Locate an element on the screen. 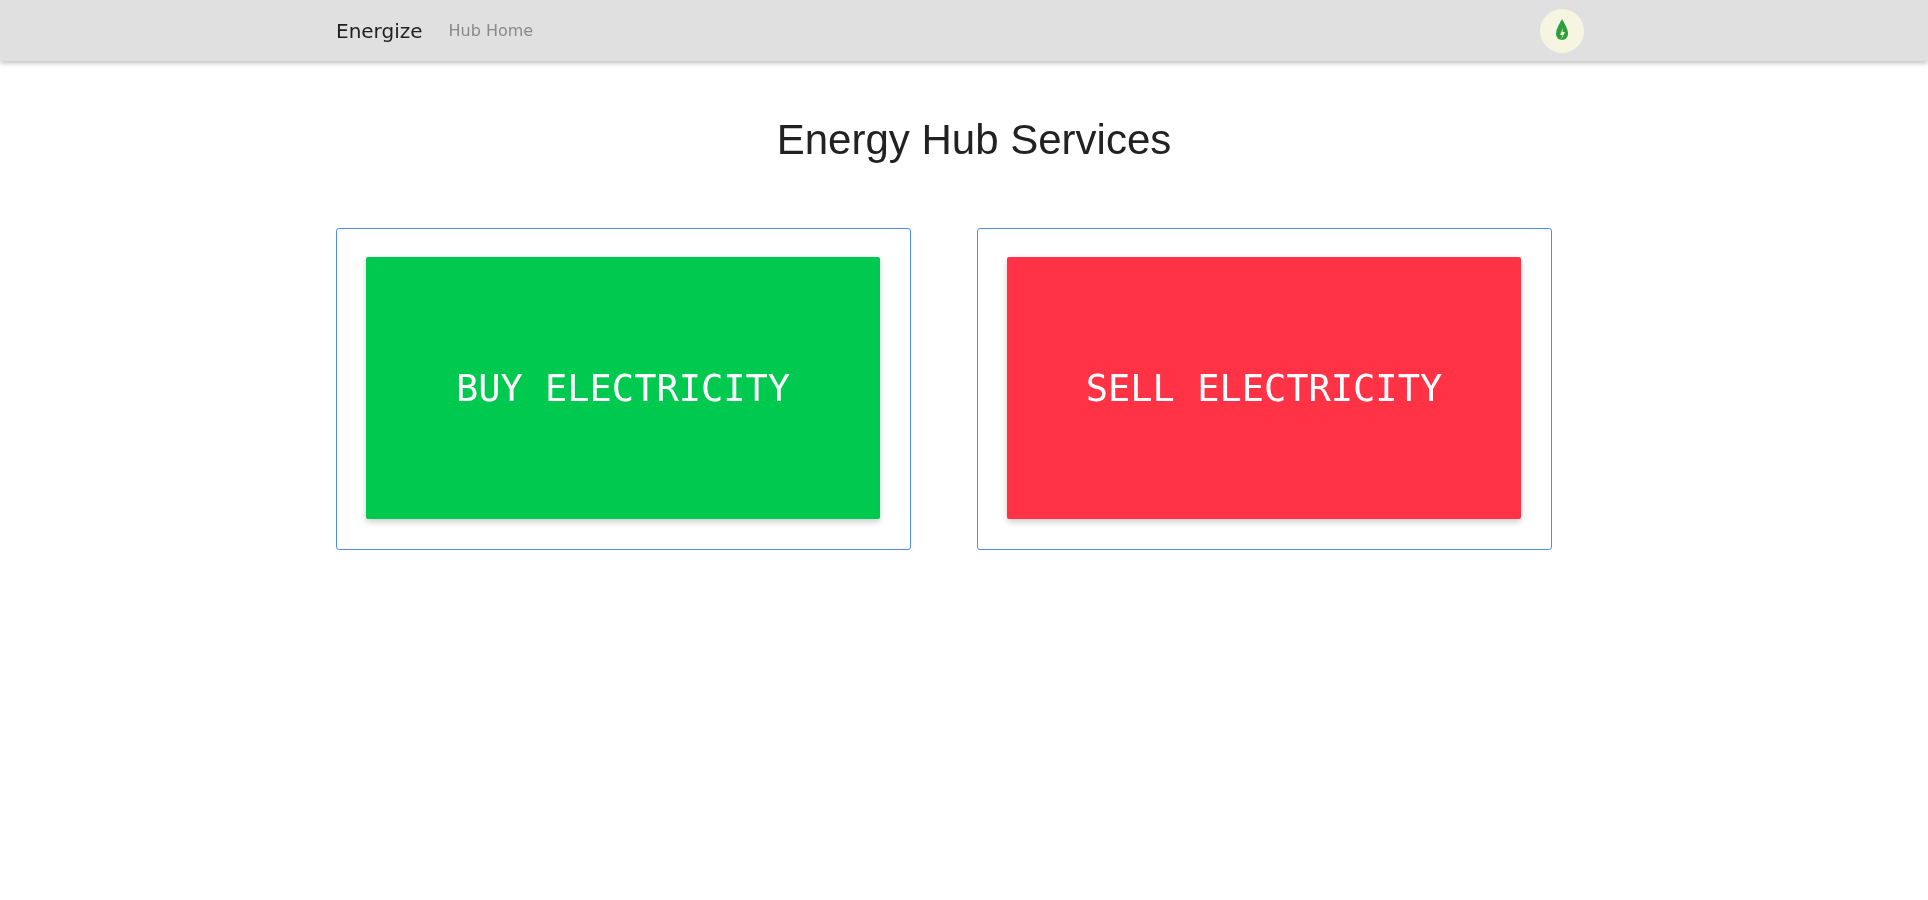 The height and width of the screenshot is (900, 1928). leaf-bolt-icon is located at coordinates (1562, 30).